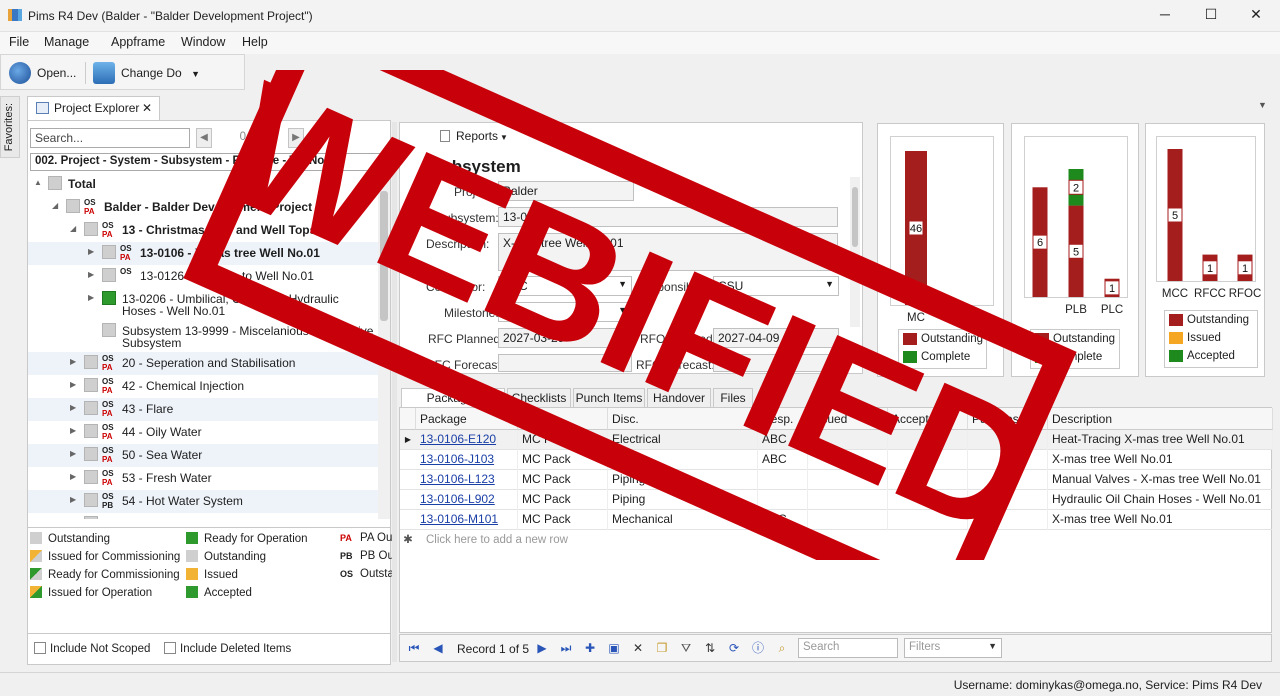  I want to click on close-button: ✕, so click(1256, 16).